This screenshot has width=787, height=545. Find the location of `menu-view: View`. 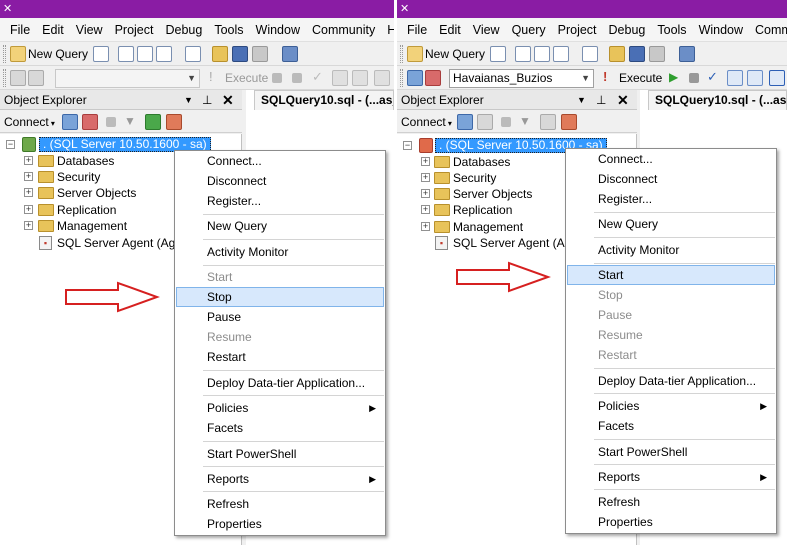

menu-view: View is located at coordinates (486, 30).